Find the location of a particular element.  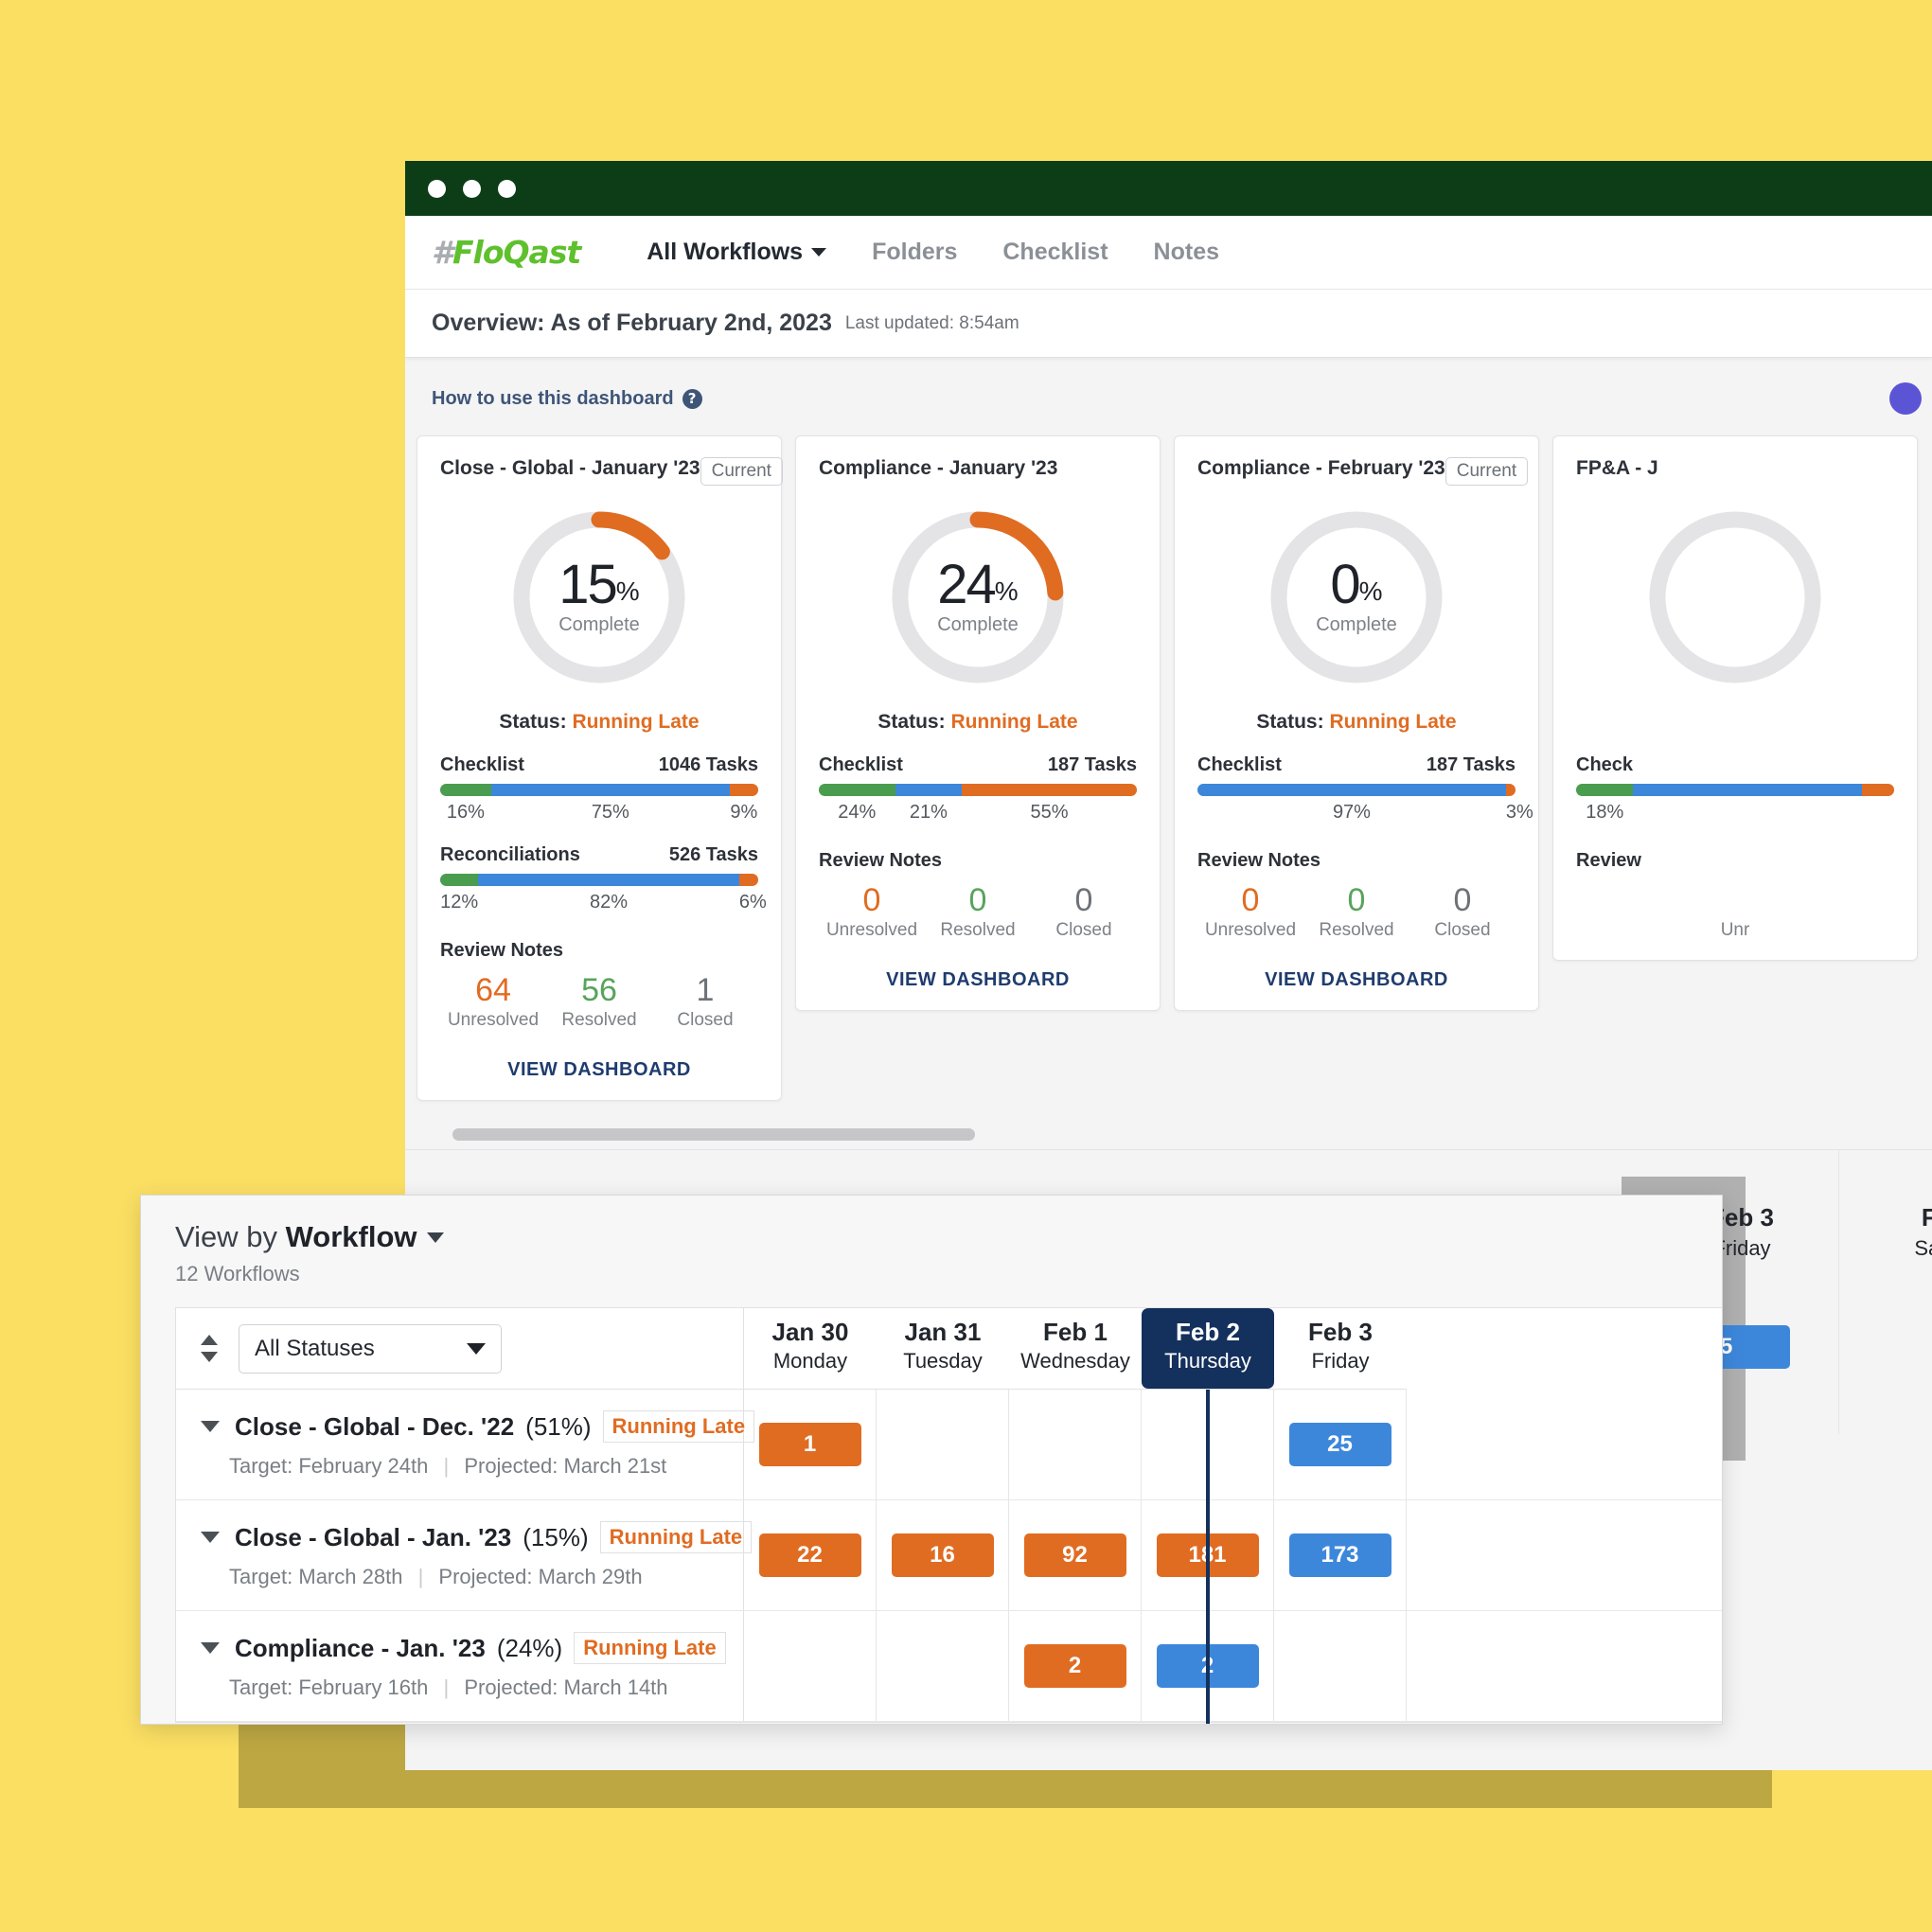

nav-item-all-workflows: All Workflows is located at coordinates (736, 252).